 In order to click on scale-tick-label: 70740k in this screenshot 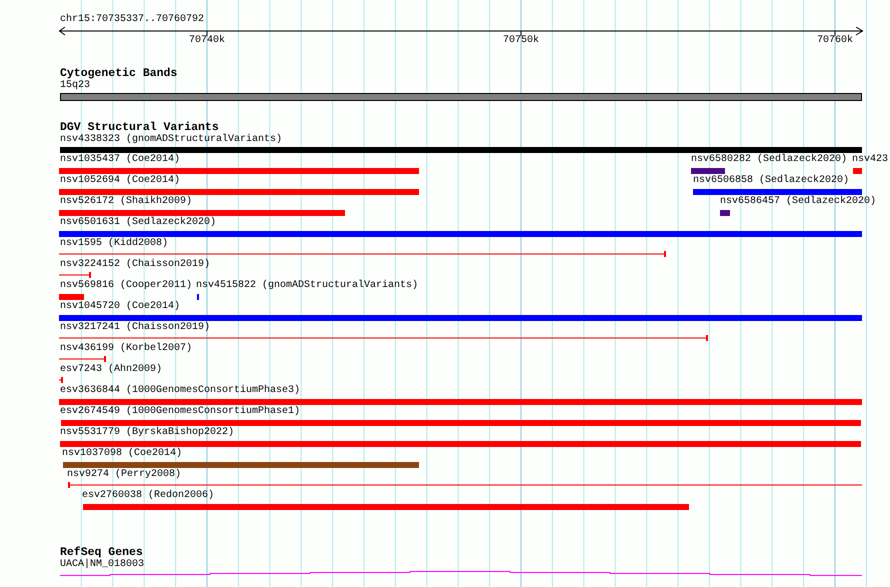, I will do `click(207, 41)`.